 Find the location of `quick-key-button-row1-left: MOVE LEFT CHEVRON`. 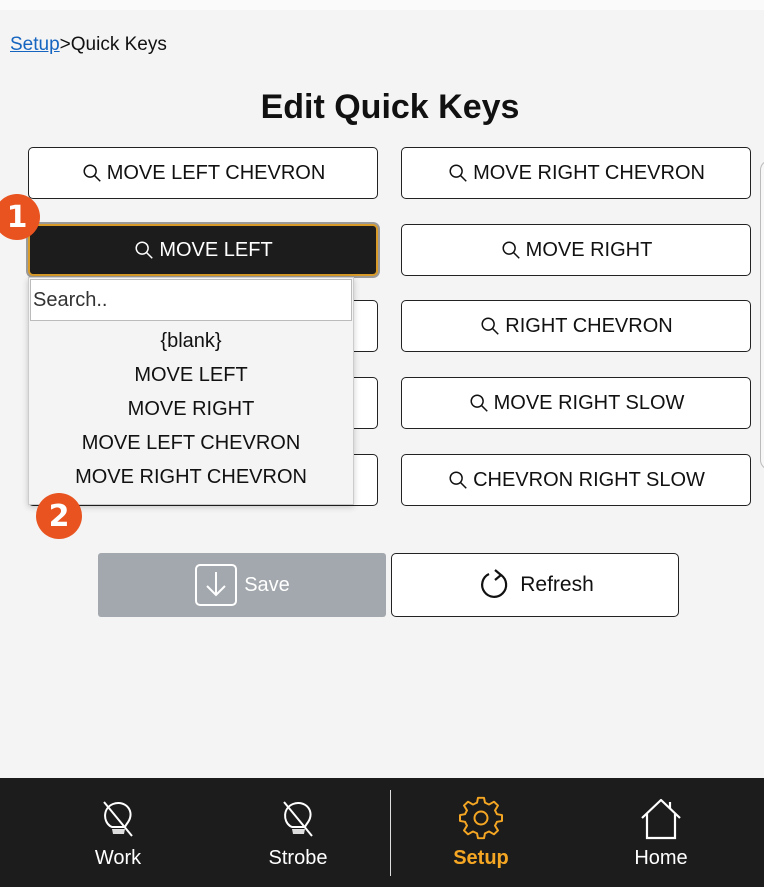

quick-key-button-row1-left: MOVE LEFT CHEVRON is located at coordinates (203, 173).